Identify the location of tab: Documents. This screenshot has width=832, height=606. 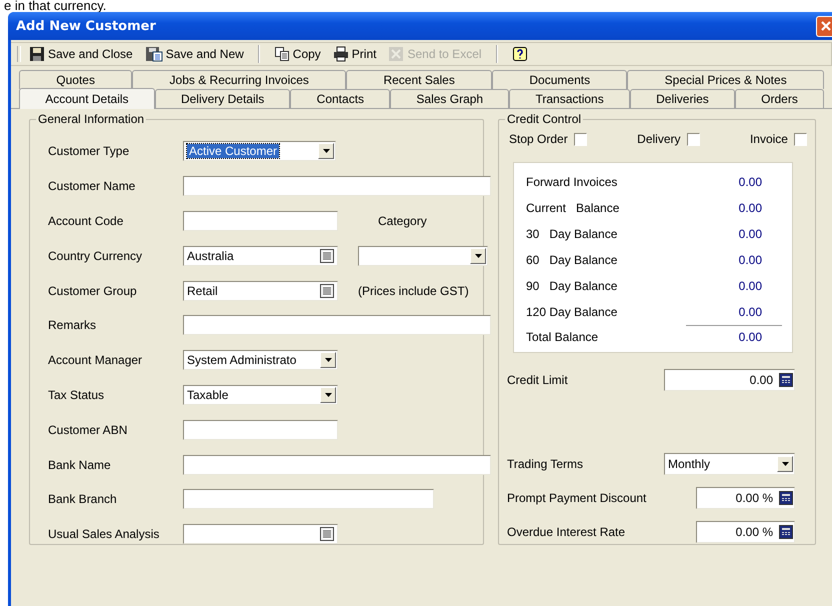
(560, 79).